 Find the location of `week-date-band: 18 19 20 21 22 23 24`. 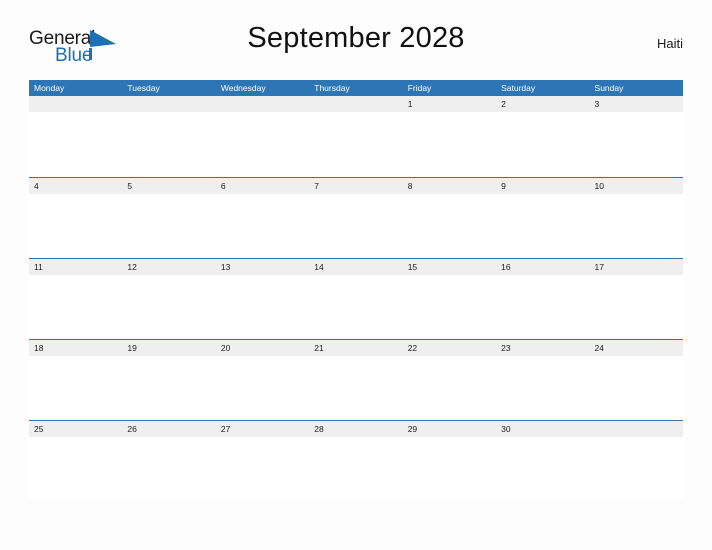

week-date-band: 18 19 20 21 22 23 24 is located at coordinates (356, 348).